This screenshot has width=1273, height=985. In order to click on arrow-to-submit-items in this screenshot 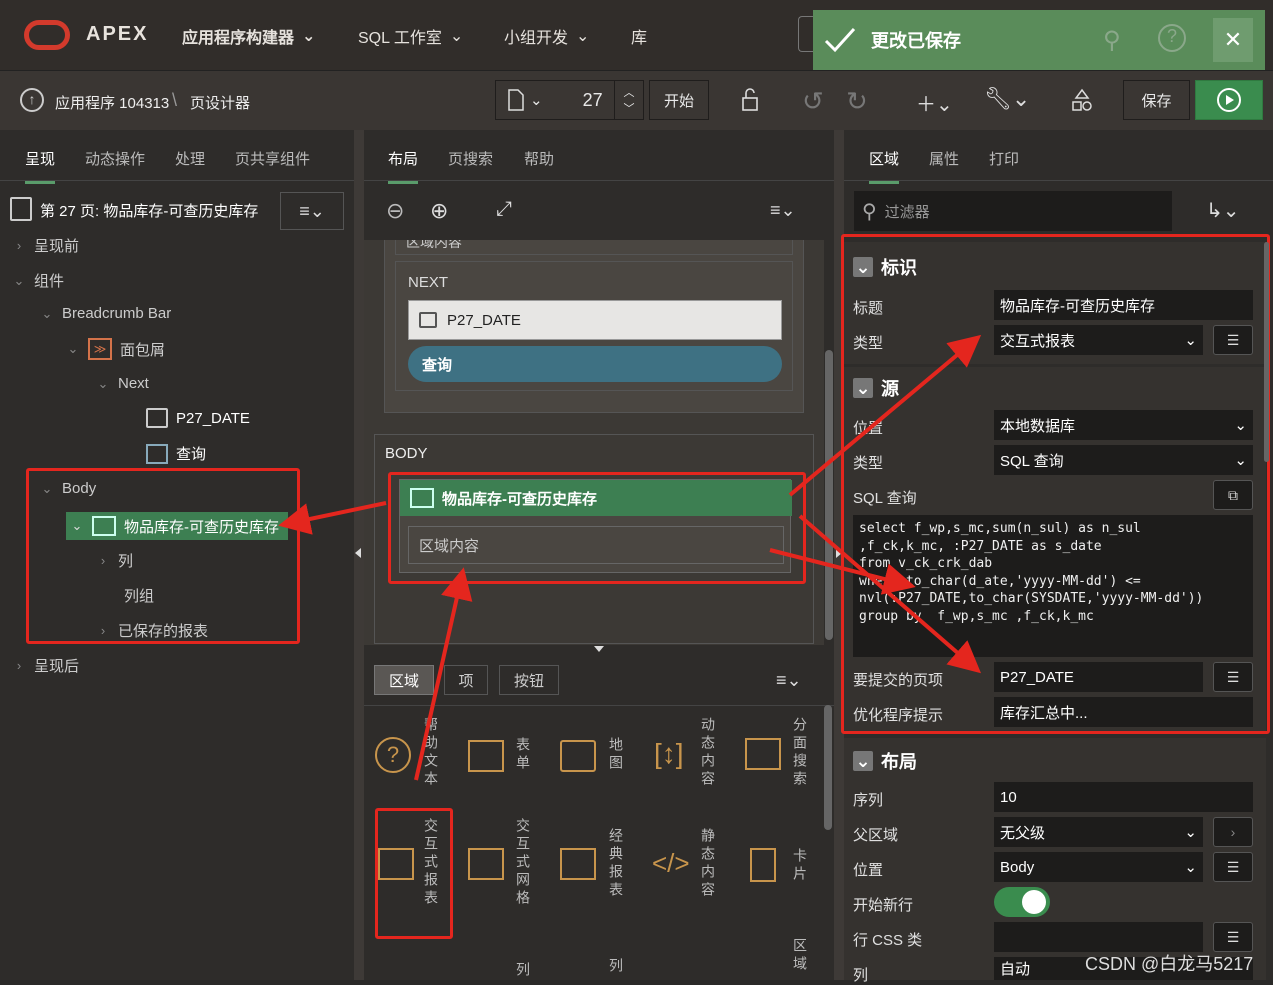, I will do `click(890, 594)`.